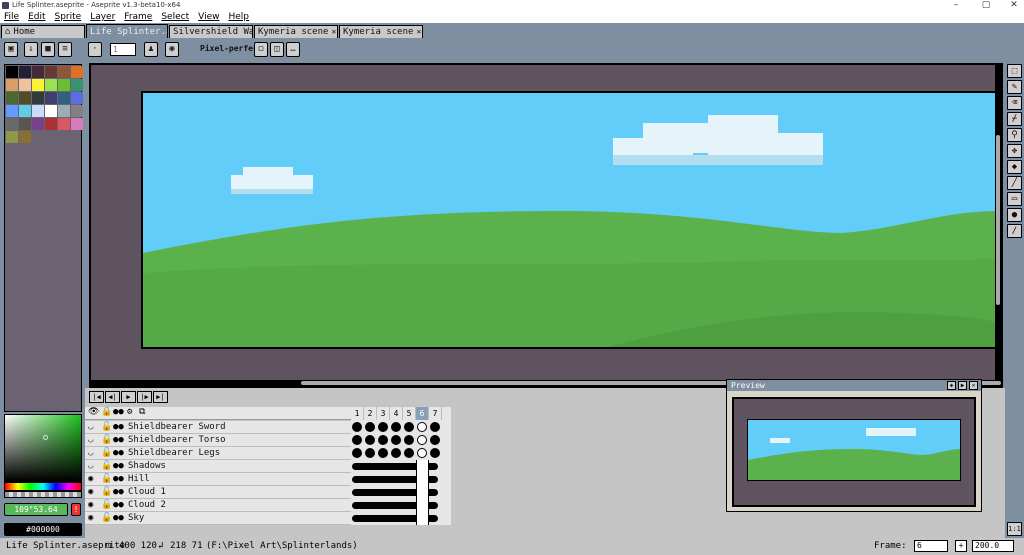 The height and width of the screenshot is (555, 1024). What do you see at coordinates (1014, 119) in the screenshot?
I see `eyedropper-tool-icon: ⌿` at bounding box center [1014, 119].